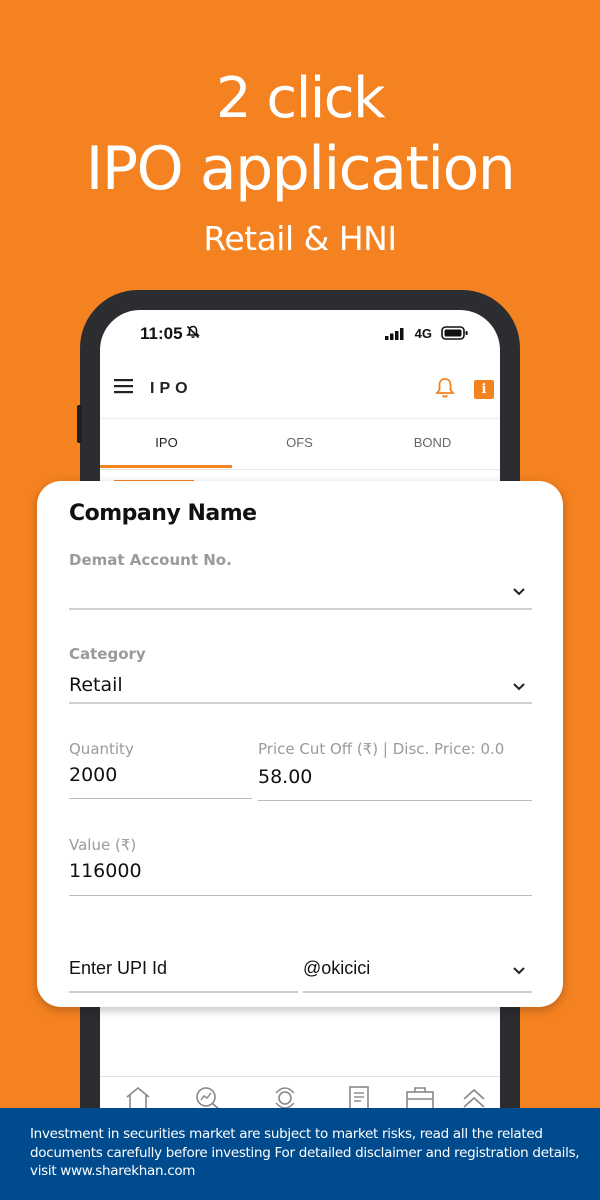 The height and width of the screenshot is (1200, 600). I want to click on quantity-underline, so click(160, 798).